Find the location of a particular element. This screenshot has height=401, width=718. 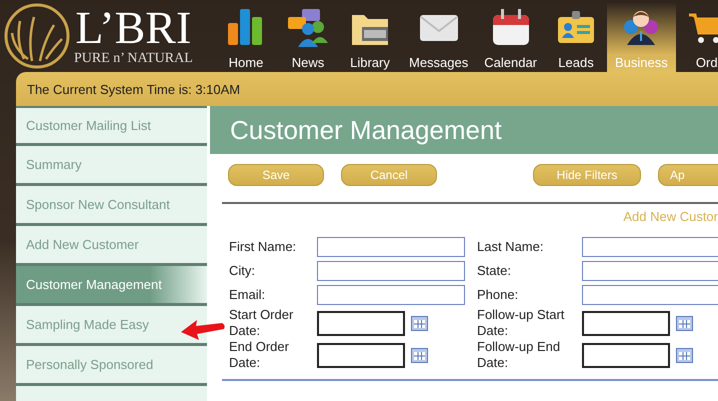

action-button: Hide Filters is located at coordinates (587, 175).